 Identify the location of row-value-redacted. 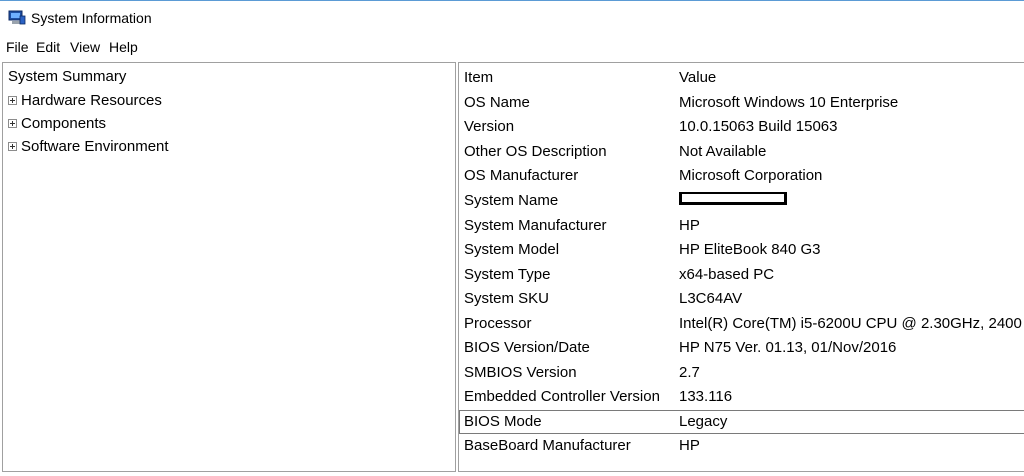
(851, 200).